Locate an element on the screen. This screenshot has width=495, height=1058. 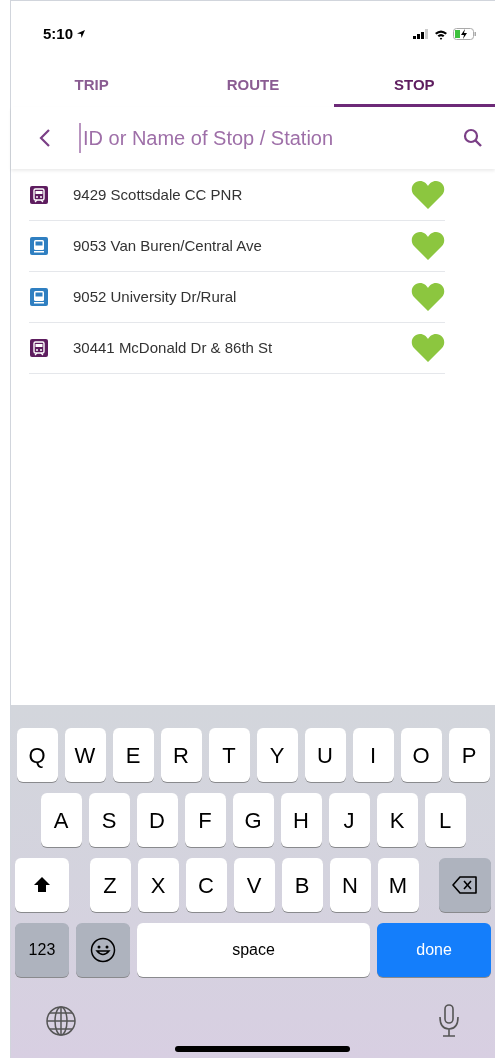
tab: ROUTE is located at coordinates (253, 86).